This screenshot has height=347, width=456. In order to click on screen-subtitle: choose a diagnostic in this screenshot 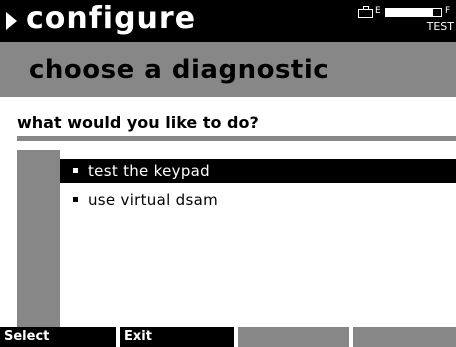, I will do `click(179, 70)`.